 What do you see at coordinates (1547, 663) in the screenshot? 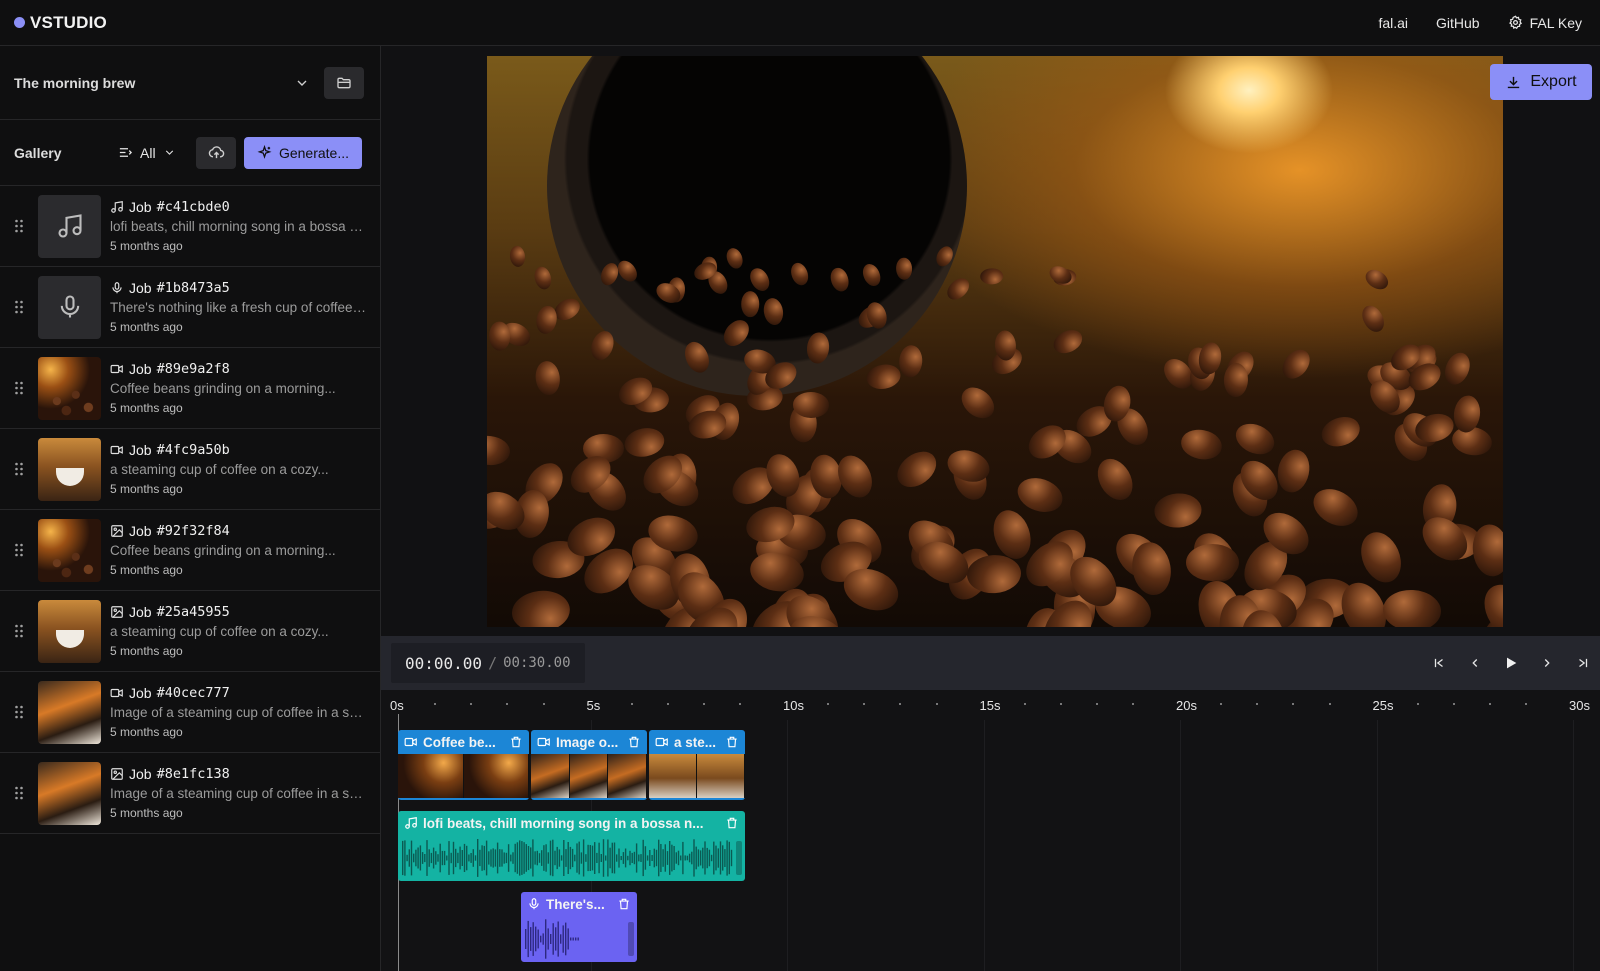
I see `next-frame-button` at bounding box center [1547, 663].